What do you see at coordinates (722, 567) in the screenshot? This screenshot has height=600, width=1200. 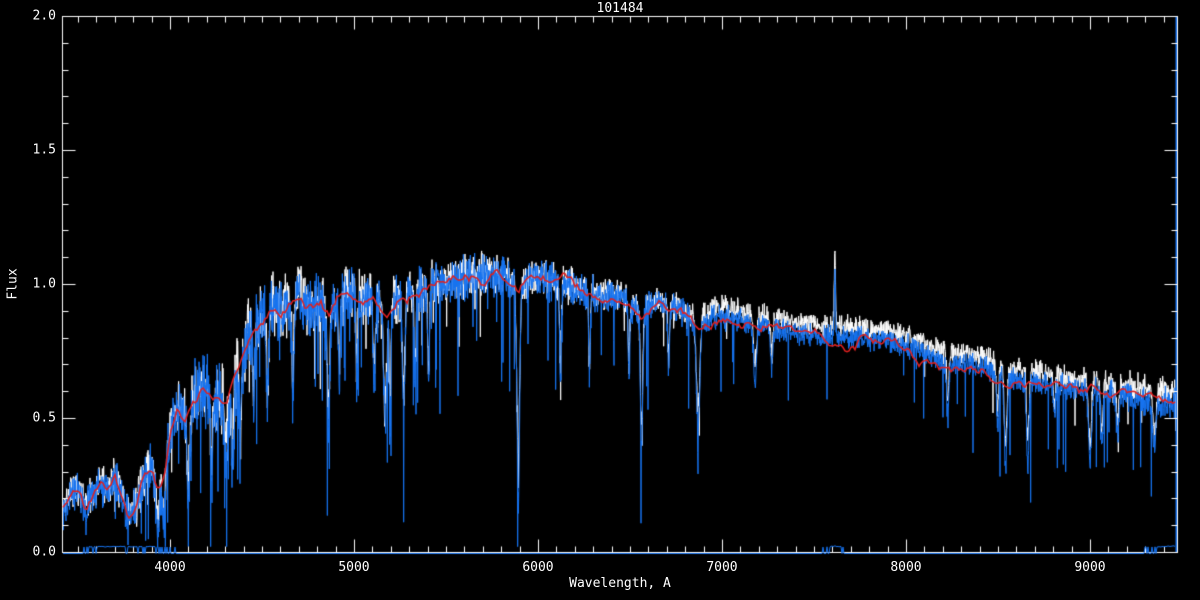 I see `x-tick-label: 7000` at bounding box center [722, 567].